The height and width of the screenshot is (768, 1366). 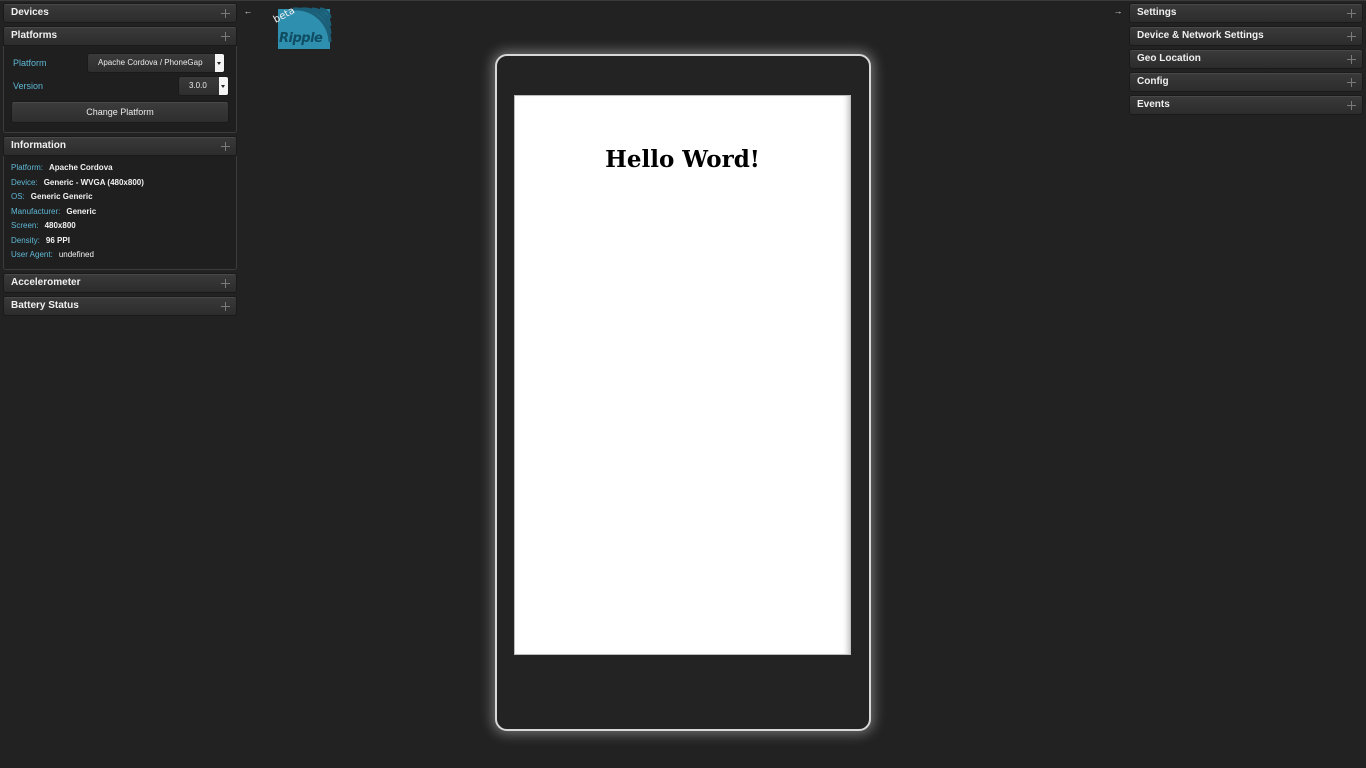 What do you see at coordinates (120, 226) in the screenshot?
I see `info-row-screen: Screen: 480x800` at bounding box center [120, 226].